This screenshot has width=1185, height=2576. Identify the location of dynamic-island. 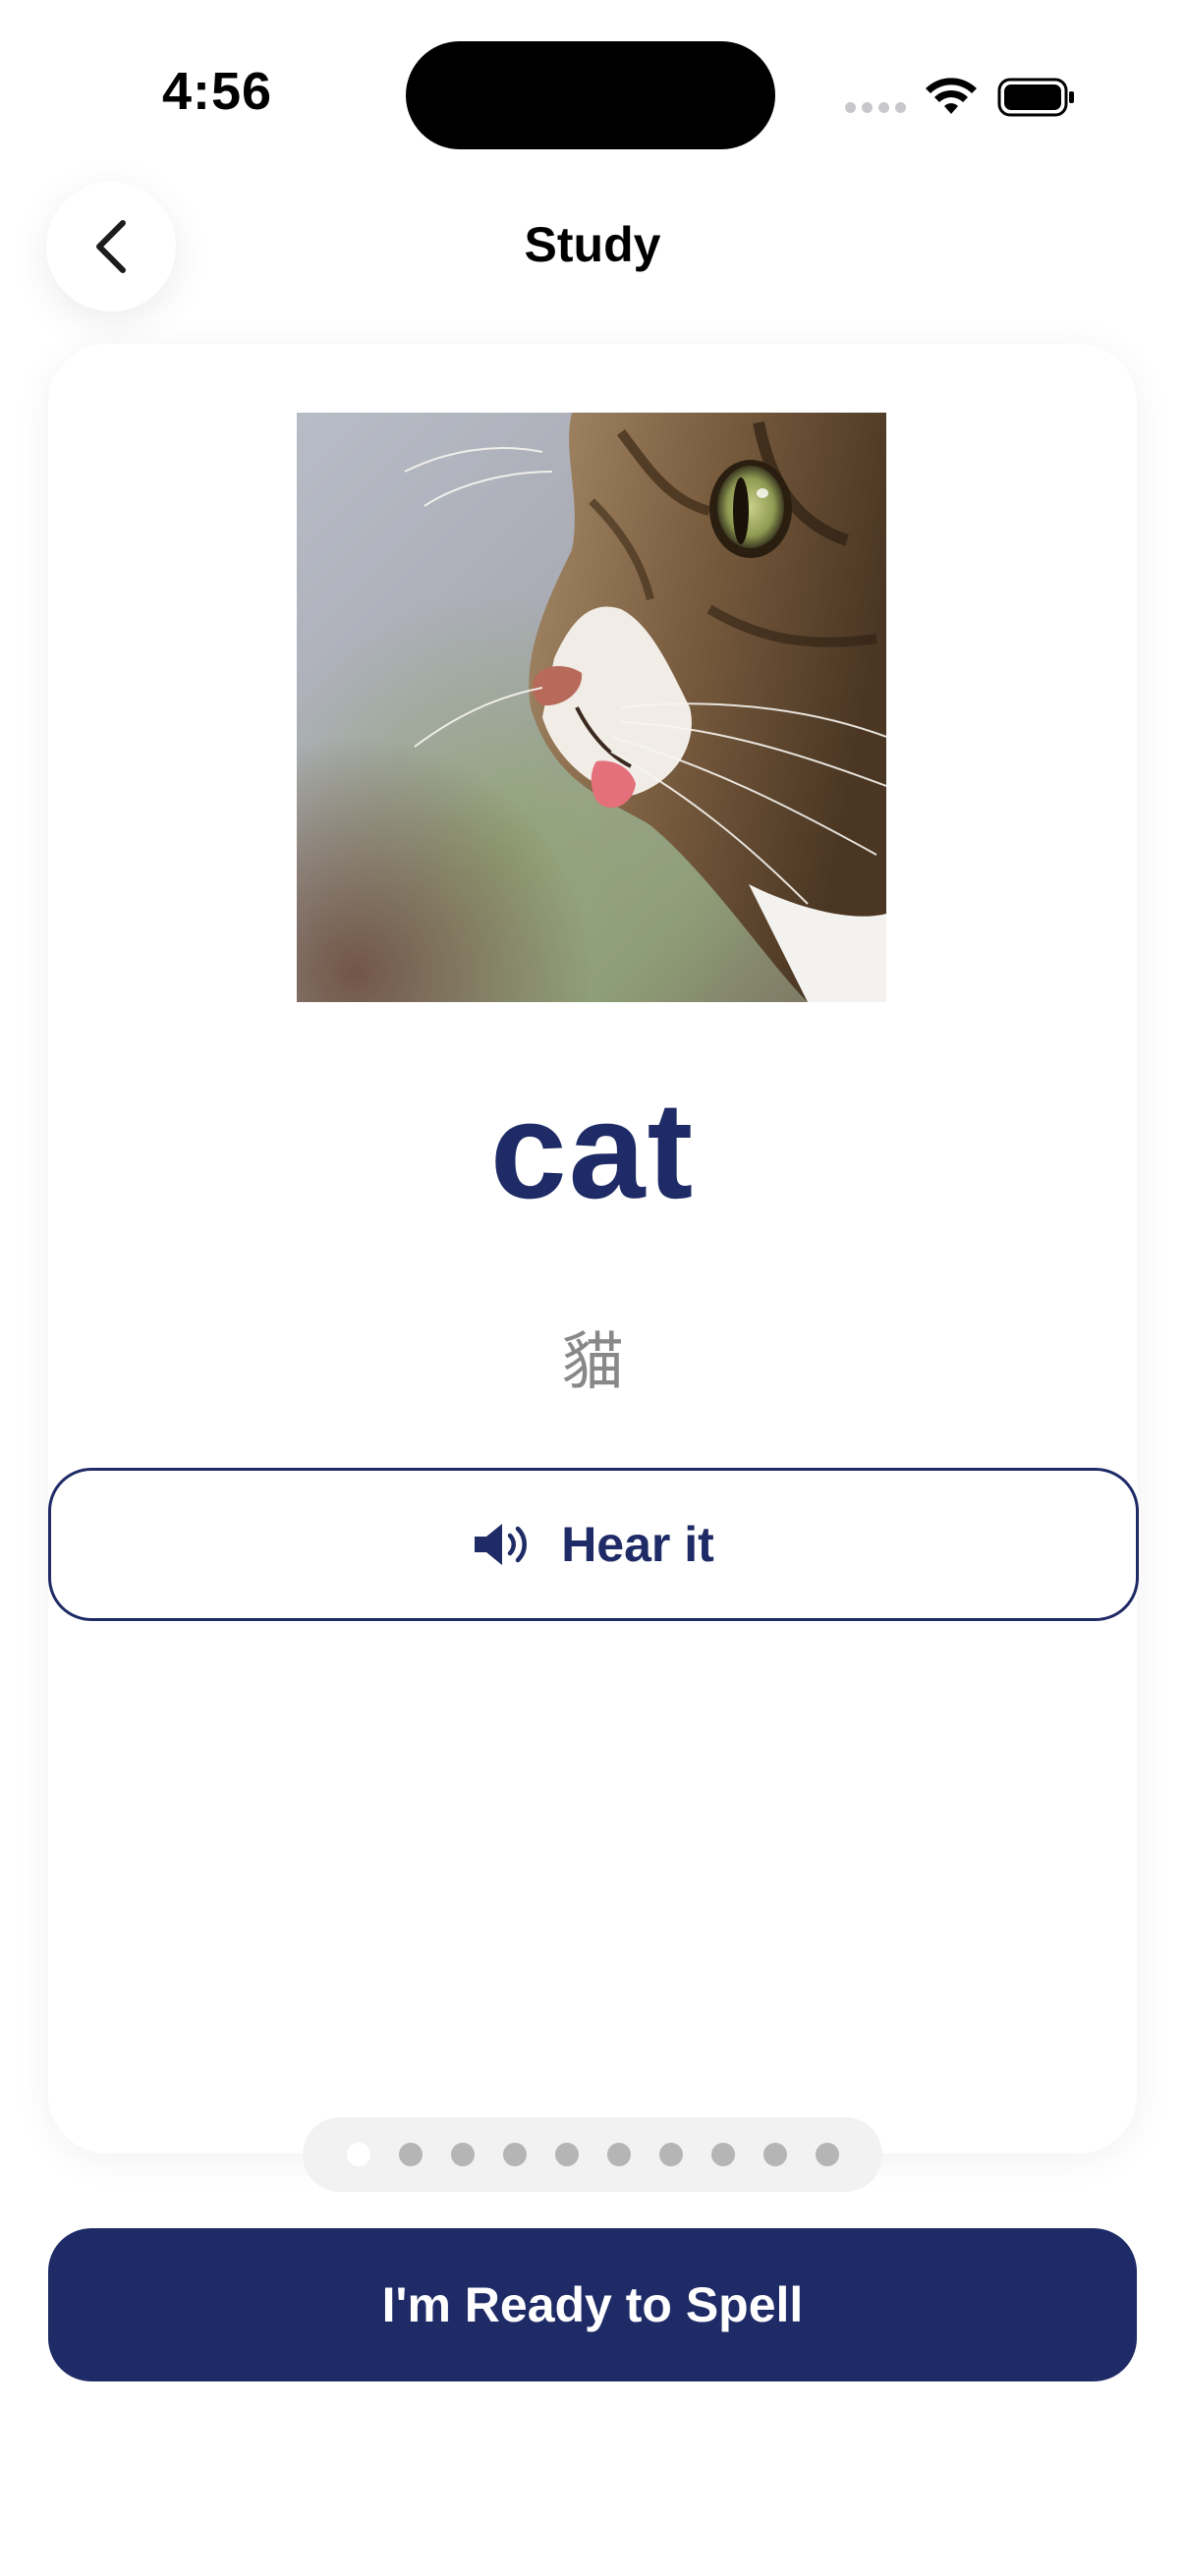
(591, 95).